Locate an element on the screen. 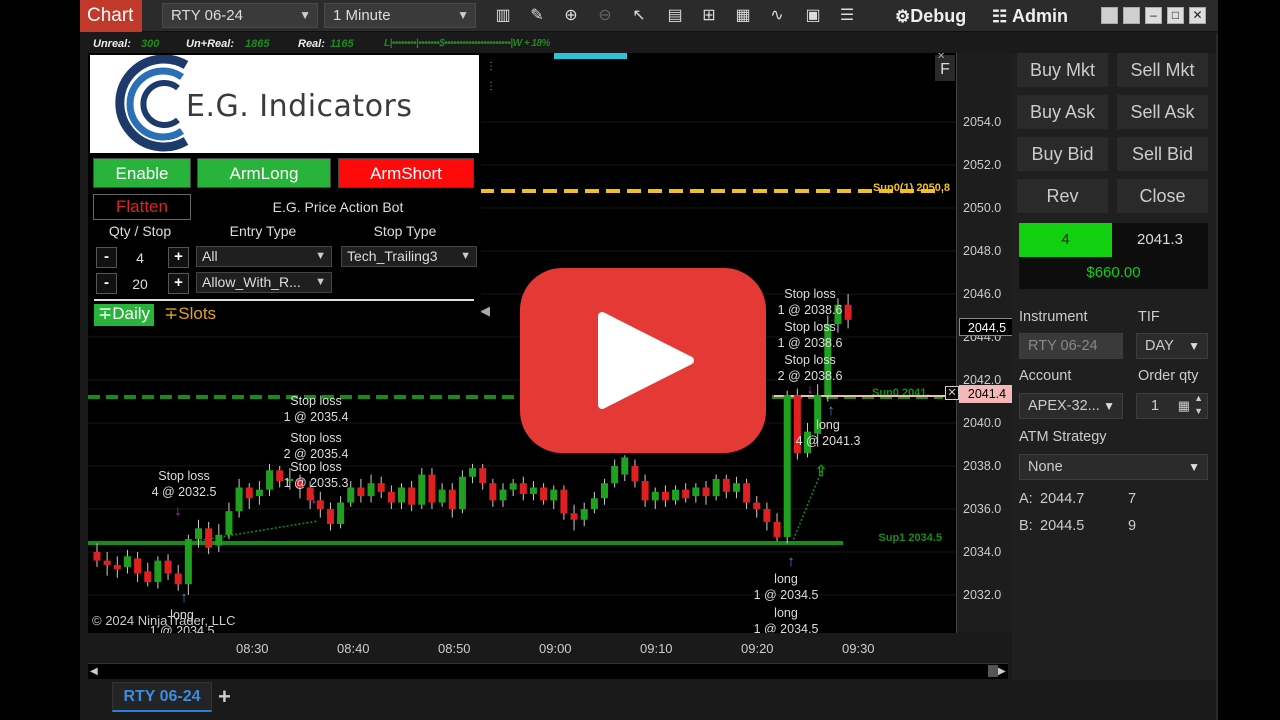  scroll-left-icon: ◀ is located at coordinates (94, 671).